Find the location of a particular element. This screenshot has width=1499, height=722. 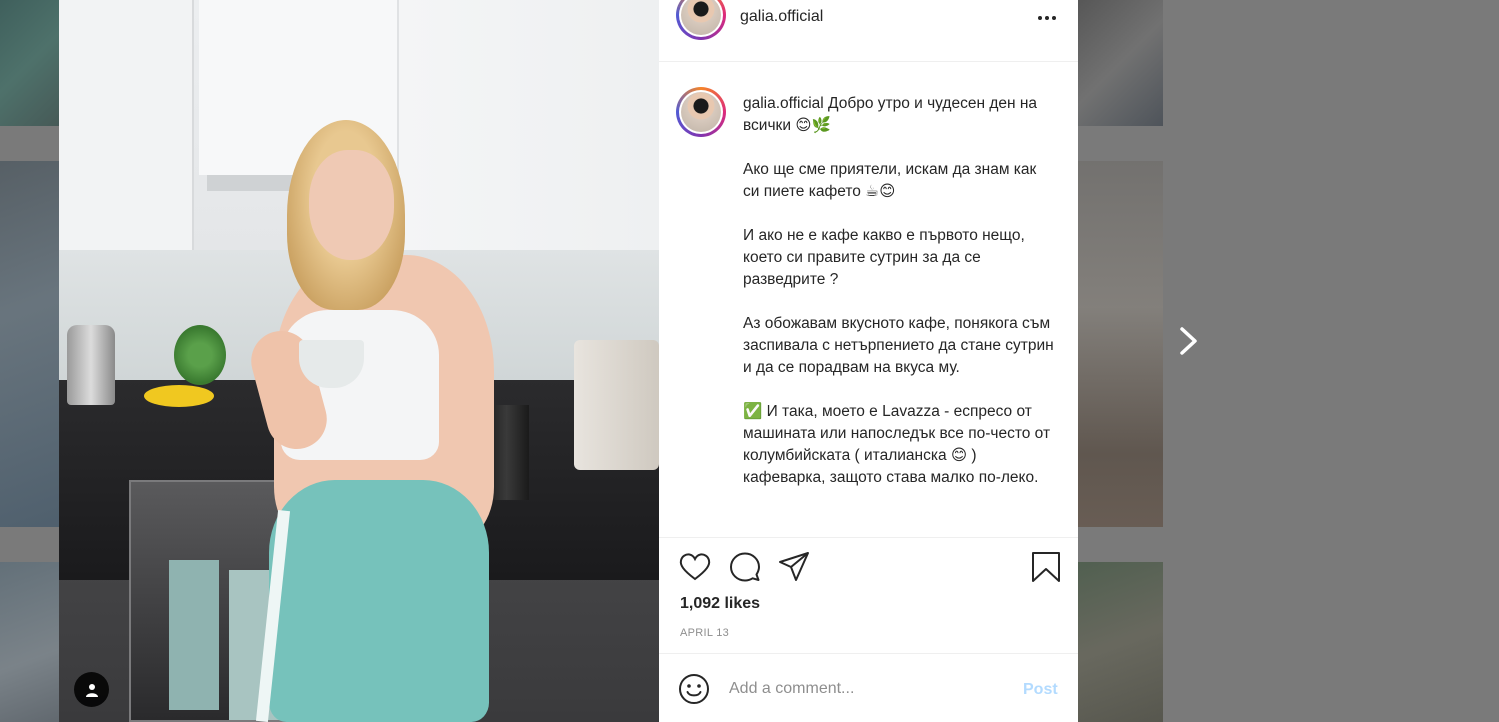

more-options-button is located at coordinates (1047, 18).